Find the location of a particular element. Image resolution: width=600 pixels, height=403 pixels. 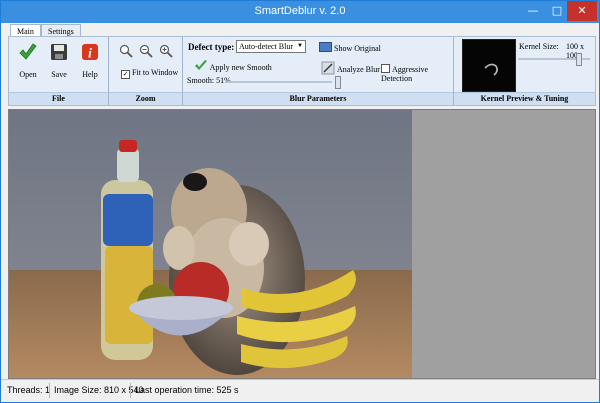

minimize-button: — is located at coordinates (533, 11).